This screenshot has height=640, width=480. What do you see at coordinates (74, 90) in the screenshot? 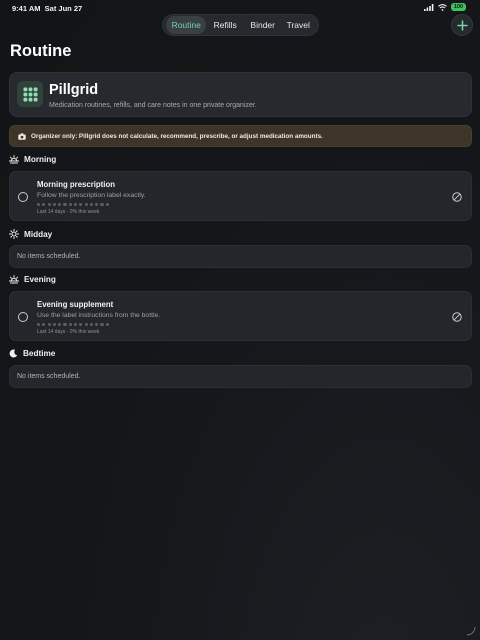
I see `app-name: Pillgrid` at bounding box center [74, 90].